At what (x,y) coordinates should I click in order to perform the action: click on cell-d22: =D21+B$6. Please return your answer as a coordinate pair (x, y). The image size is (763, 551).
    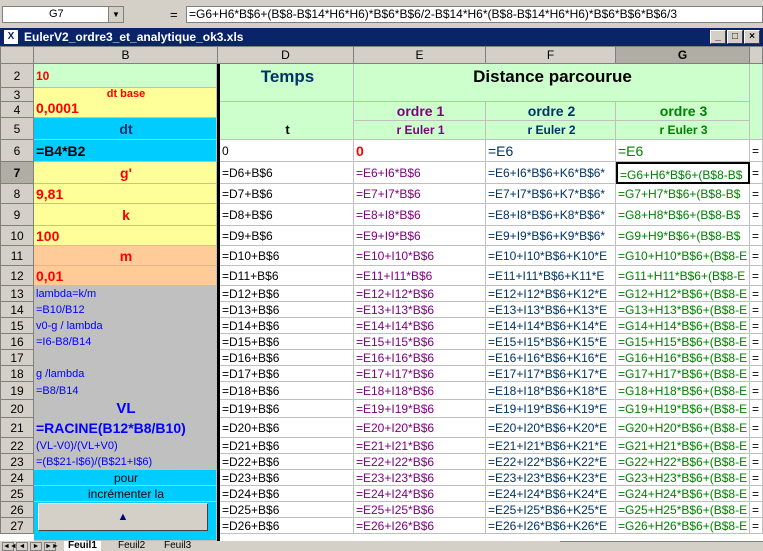
    Looking at the image, I should click on (287, 446).